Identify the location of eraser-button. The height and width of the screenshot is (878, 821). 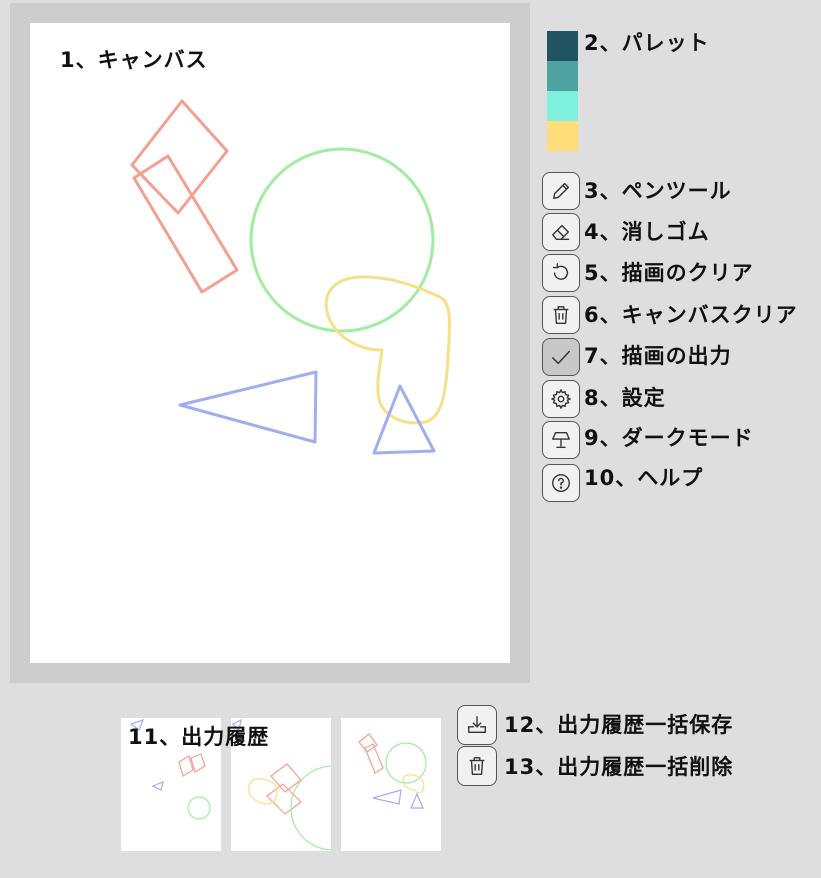
(561, 232).